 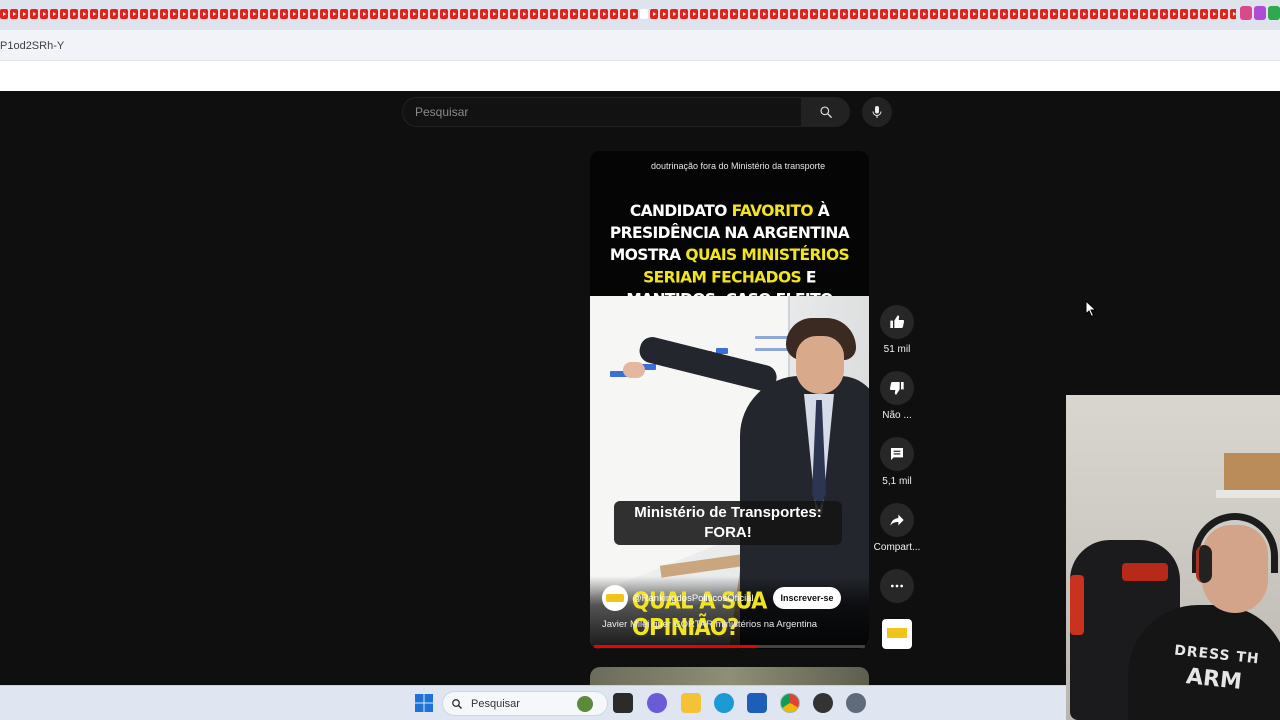 What do you see at coordinates (897, 634) in the screenshot?
I see `audio-thumbnail` at bounding box center [897, 634].